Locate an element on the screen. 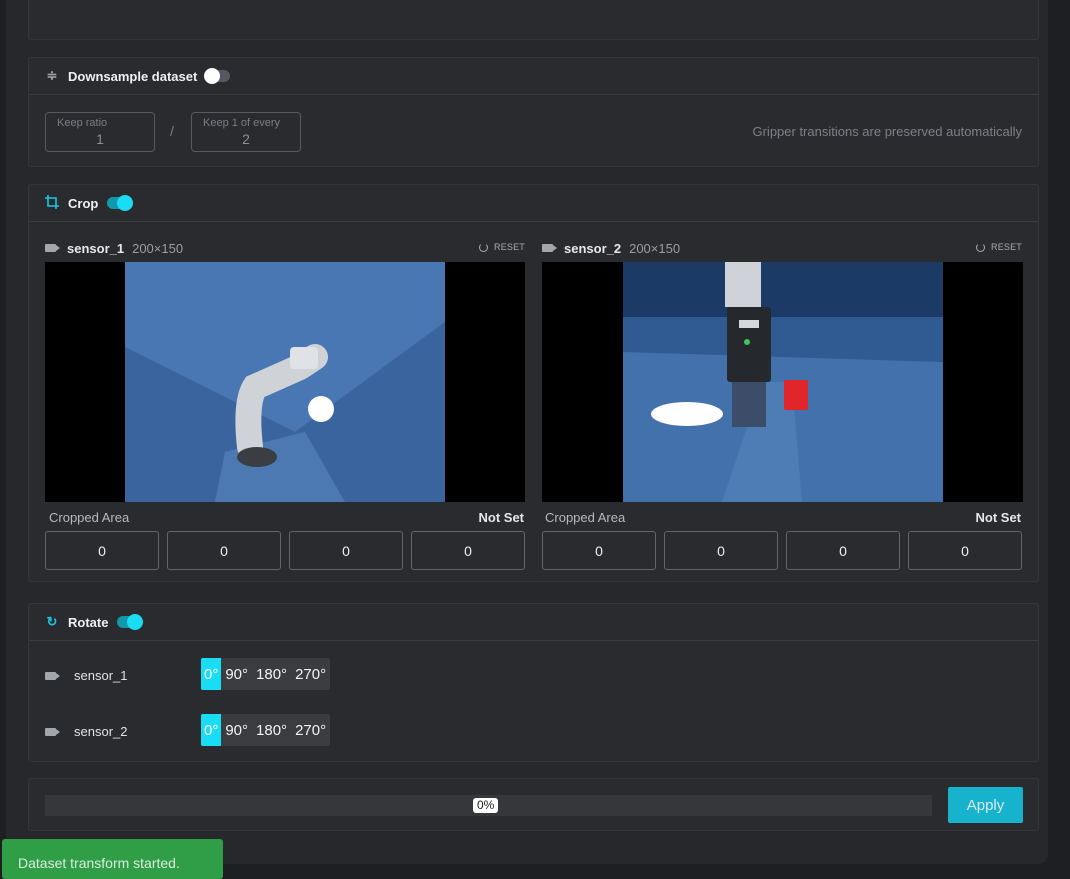  apply-button: Apply is located at coordinates (985, 805).